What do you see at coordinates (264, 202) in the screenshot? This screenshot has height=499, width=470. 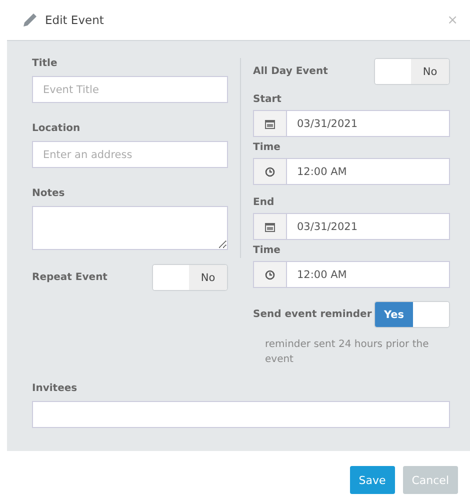 I see `field-label: End` at bounding box center [264, 202].